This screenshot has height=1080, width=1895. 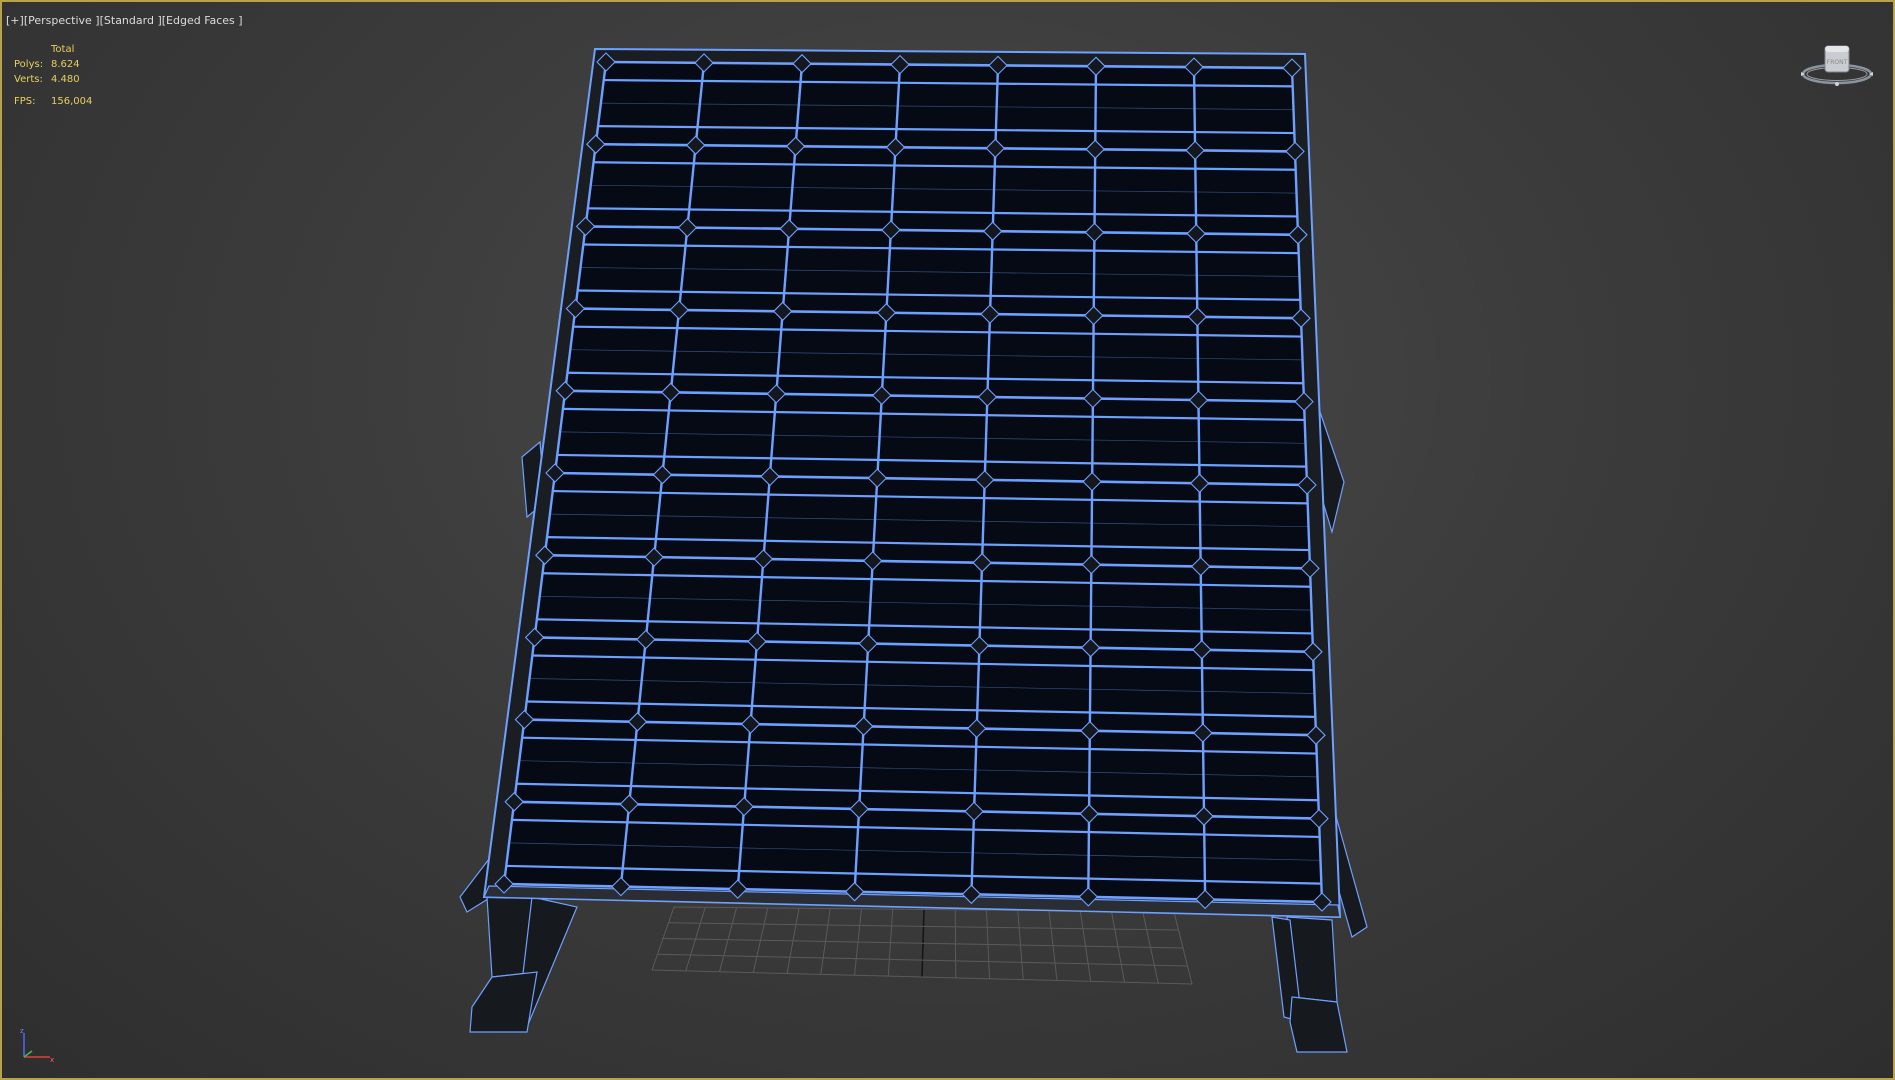 What do you see at coordinates (72, 101) in the screenshot?
I see `fps-value: 156,004` at bounding box center [72, 101].